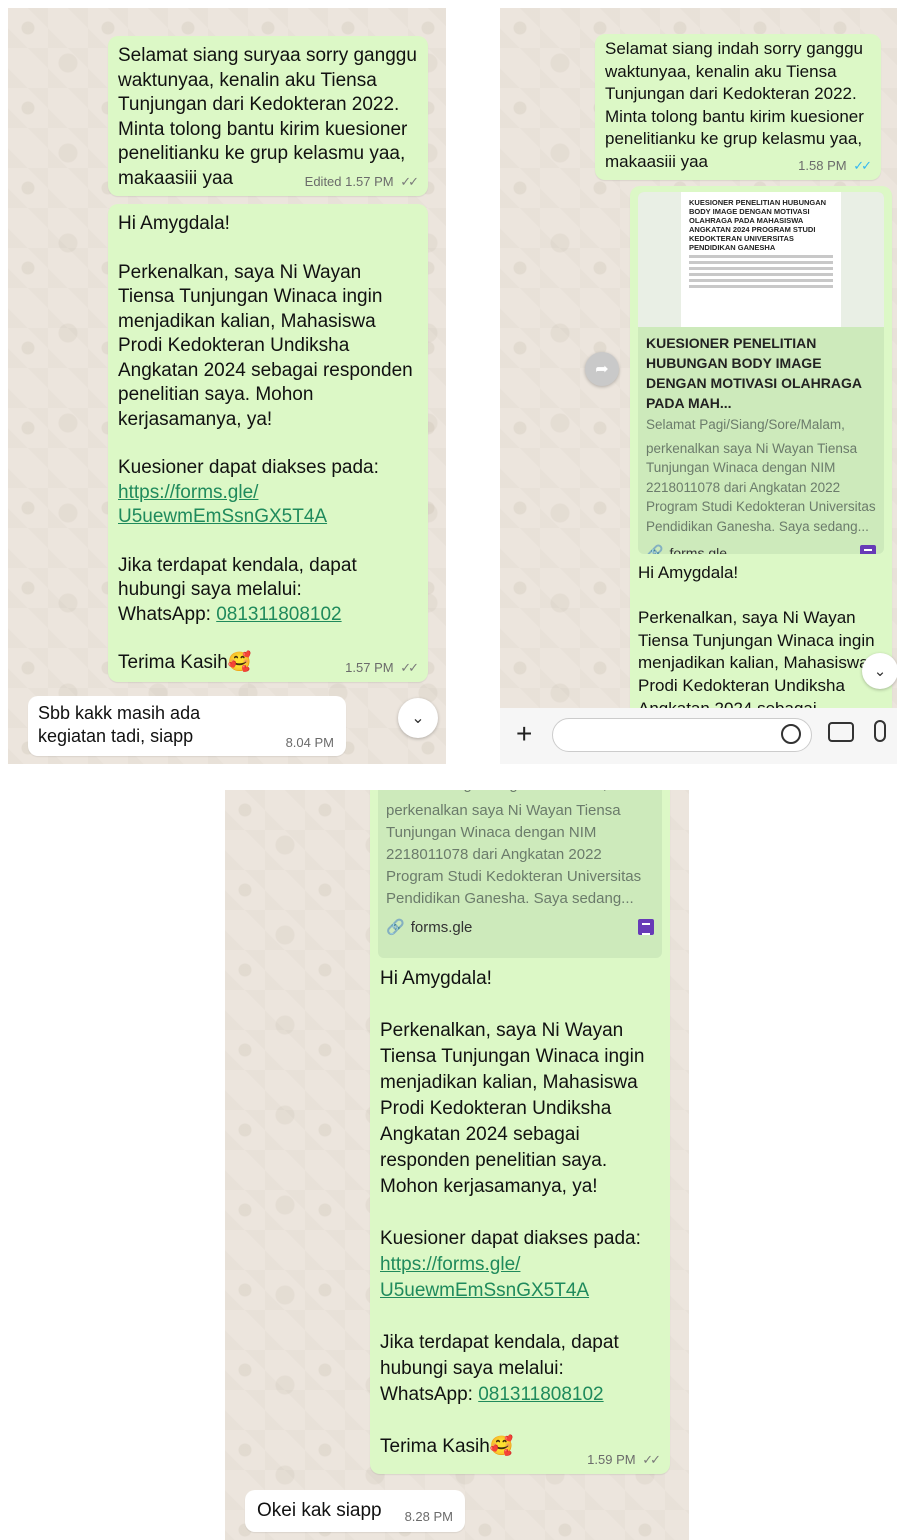 The width and height of the screenshot is (897, 1540). What do you see at coordinates (822, 165) in the screenshot?
I see `message-time: 1.58 PM` at bounding box center [822, 165].